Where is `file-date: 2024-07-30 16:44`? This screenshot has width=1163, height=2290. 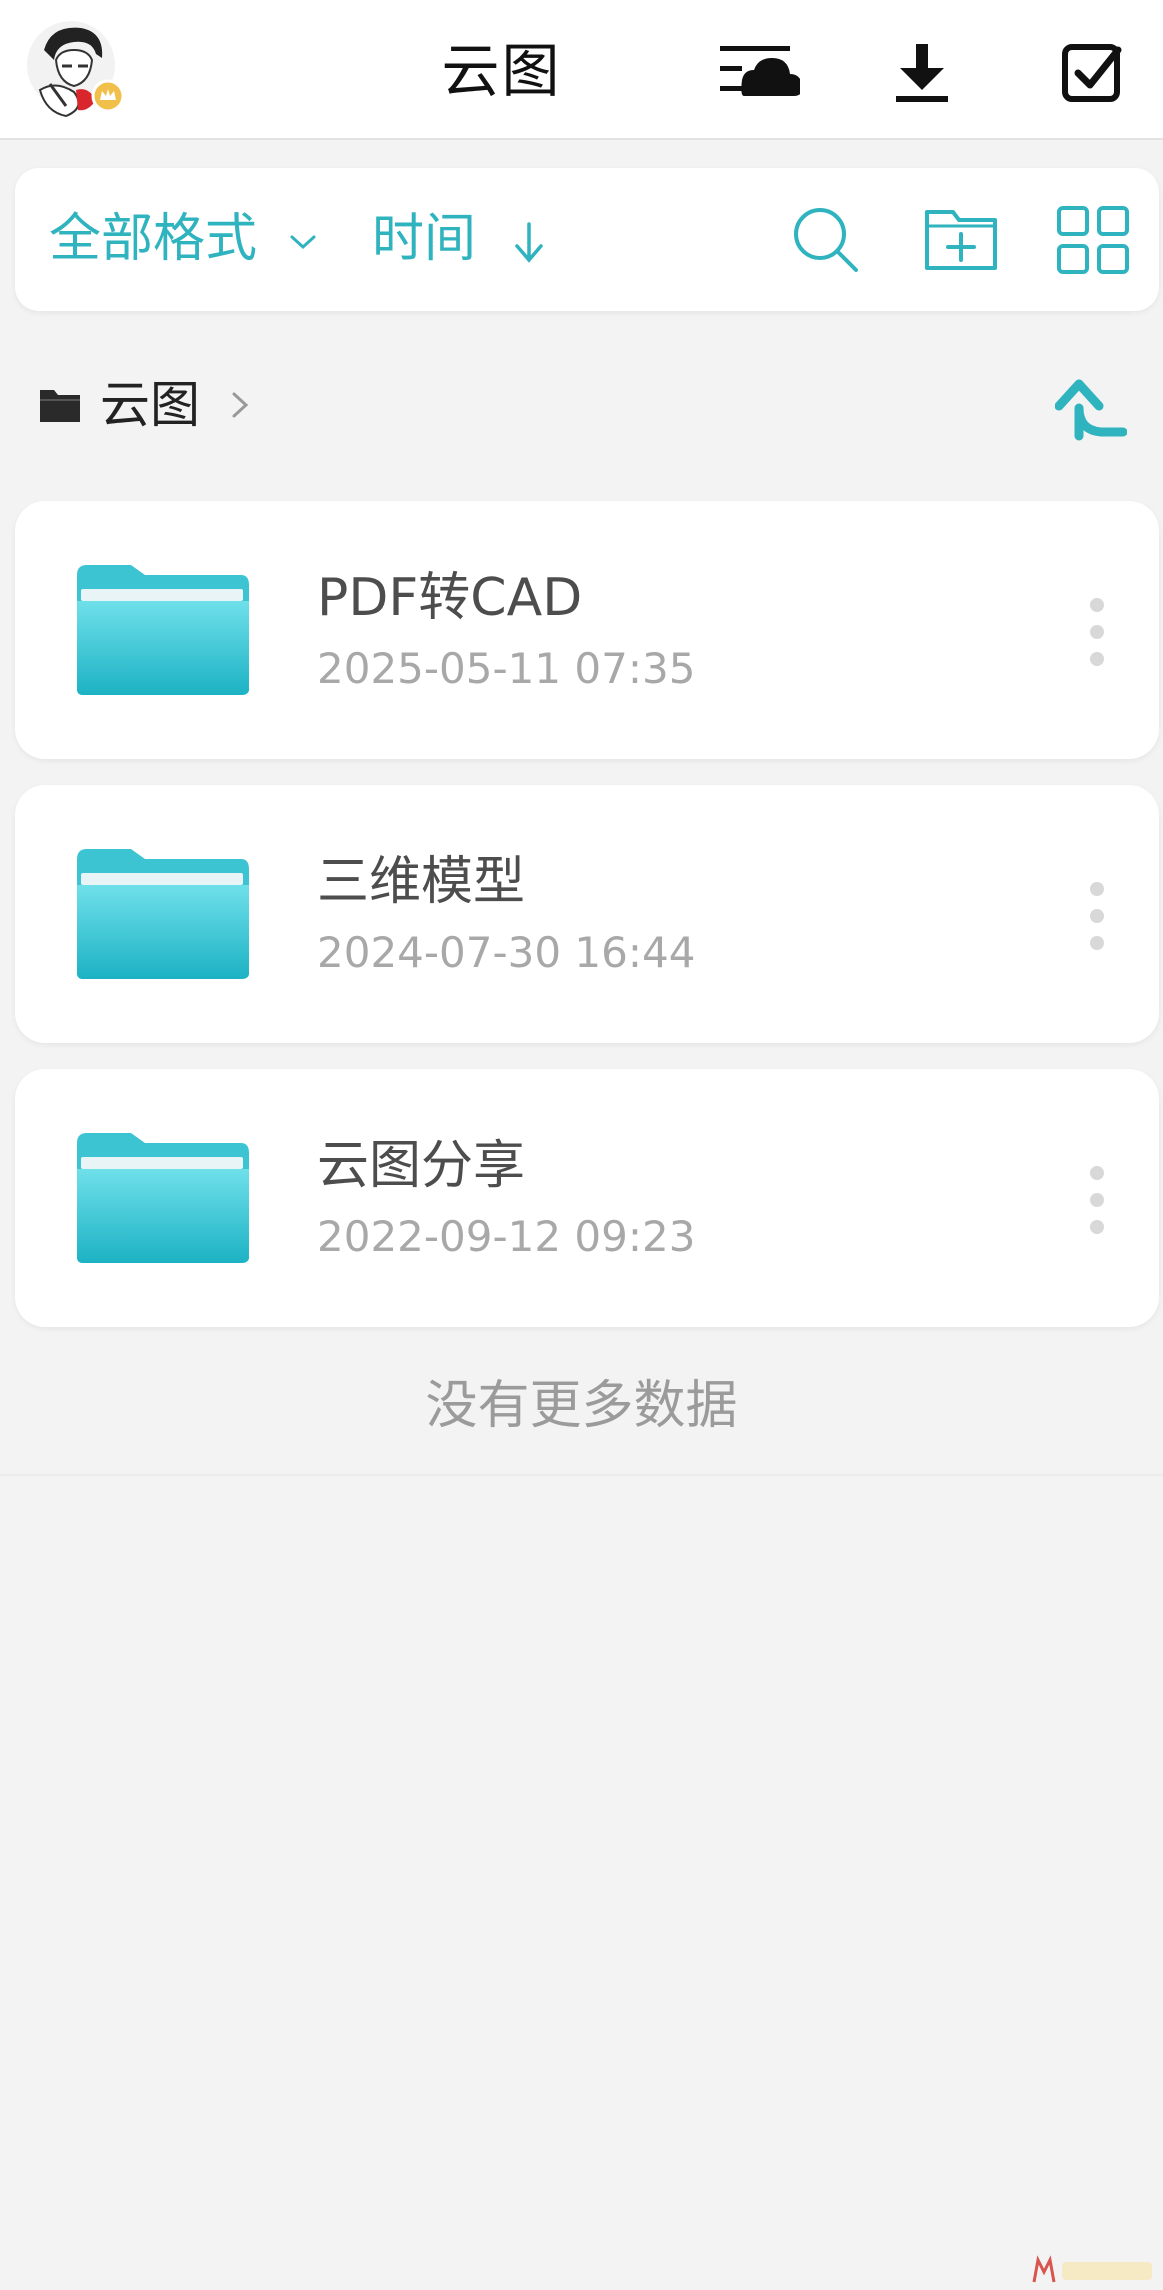
file-date: 2024-07-30 16:44 is located at coordinates (506, 952).